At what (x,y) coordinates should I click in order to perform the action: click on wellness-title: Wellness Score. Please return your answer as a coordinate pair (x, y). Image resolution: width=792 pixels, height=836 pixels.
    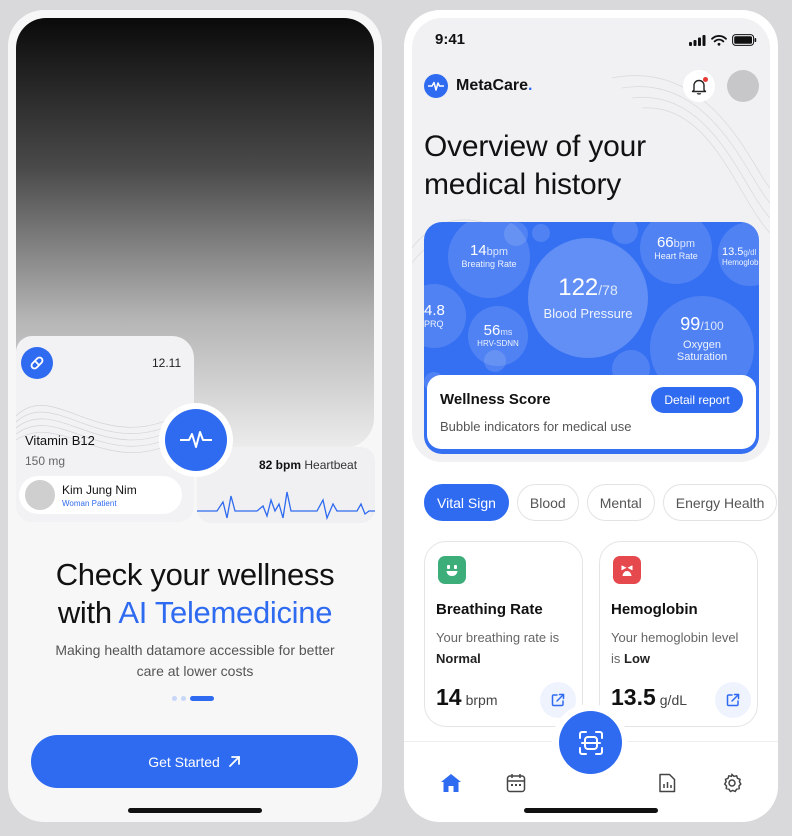
    Looking at the image, I should click on (495, 399).